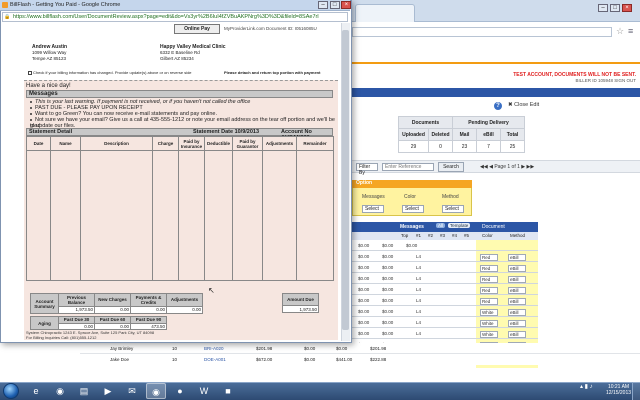 The width and height of the screenshot is (640, 400). Describe the element at coordinates (197, 29) in the screenshot. I see `online-pay-button: Online Pay` at that location.